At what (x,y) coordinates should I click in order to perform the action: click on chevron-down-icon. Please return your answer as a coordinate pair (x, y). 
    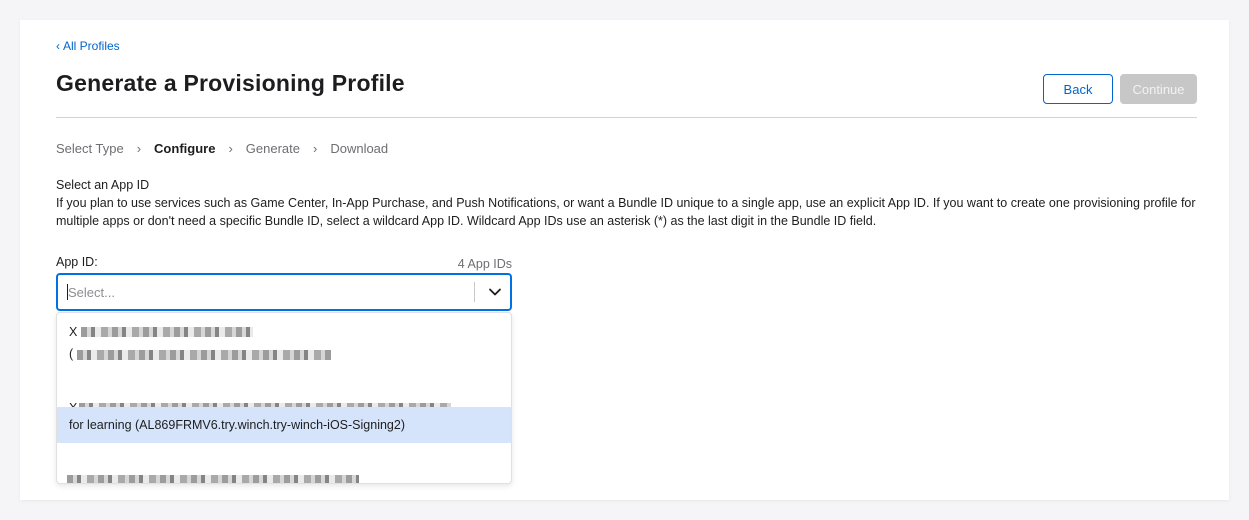
    Looking at the image, I should click on (495, 292).